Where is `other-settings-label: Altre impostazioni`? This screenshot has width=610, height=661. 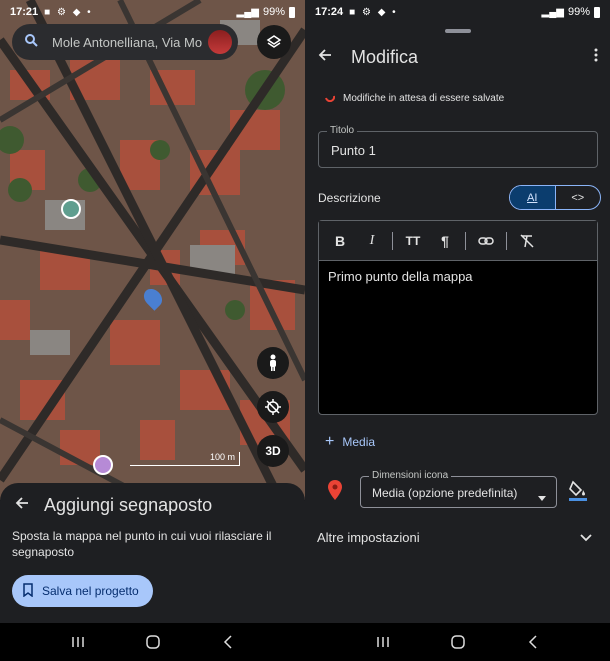 other-settings-label: Altre impostazioni is located at coordinates (368, 537).